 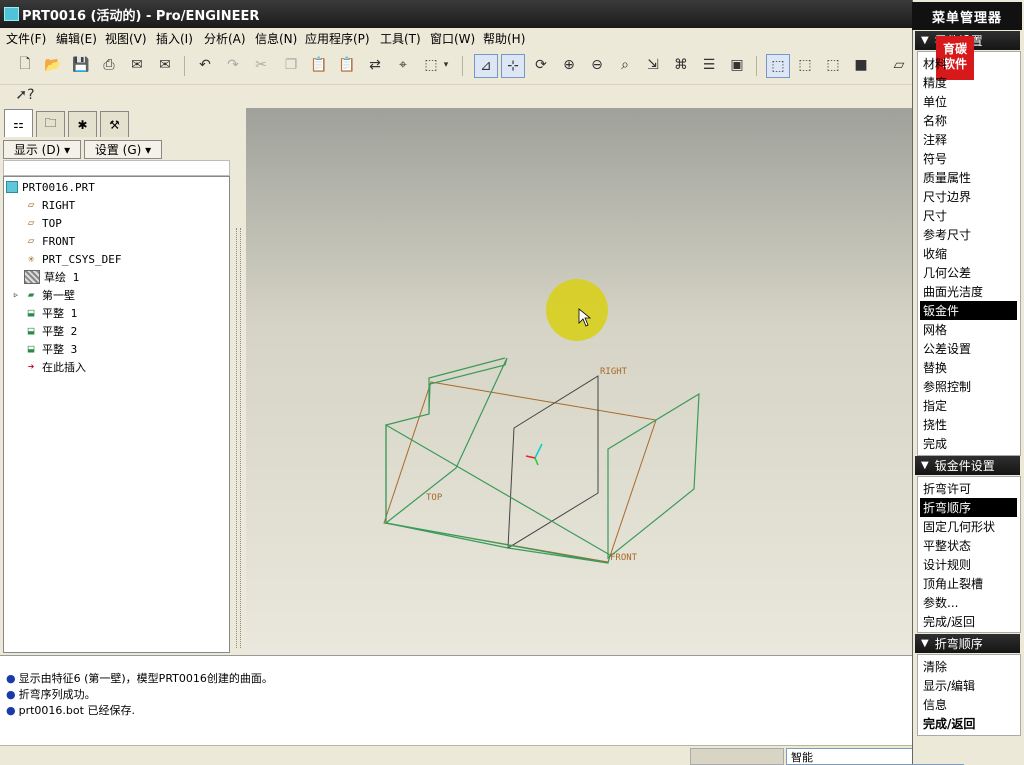 I want to click on copy-icon: ❐, so click(x=291, y=65).